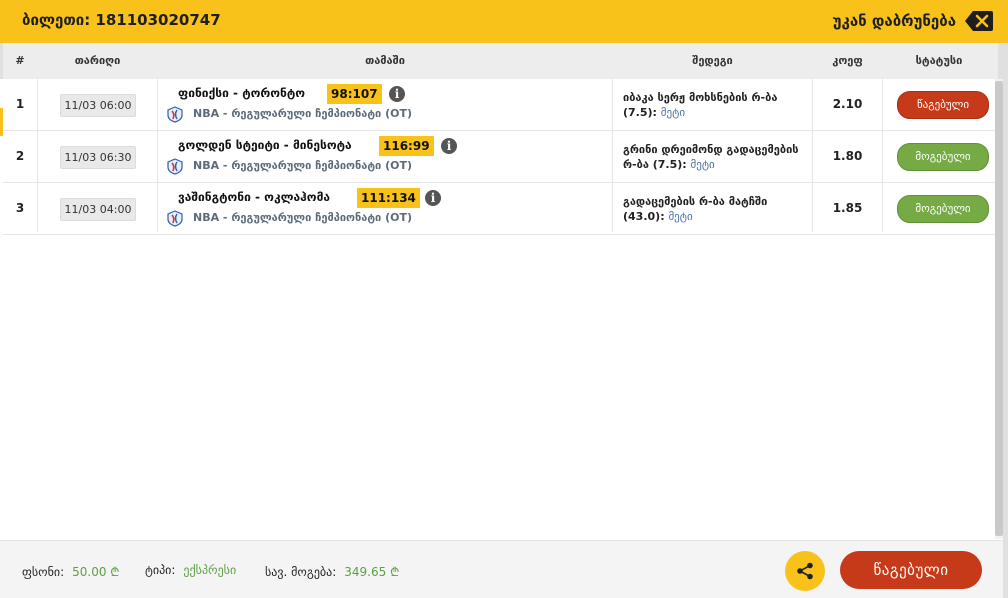 The image size is (1008, 598). Describe the element at coordinates (210, 570) in the screenshot. I see `type-value: ექსპრესი` at that location.